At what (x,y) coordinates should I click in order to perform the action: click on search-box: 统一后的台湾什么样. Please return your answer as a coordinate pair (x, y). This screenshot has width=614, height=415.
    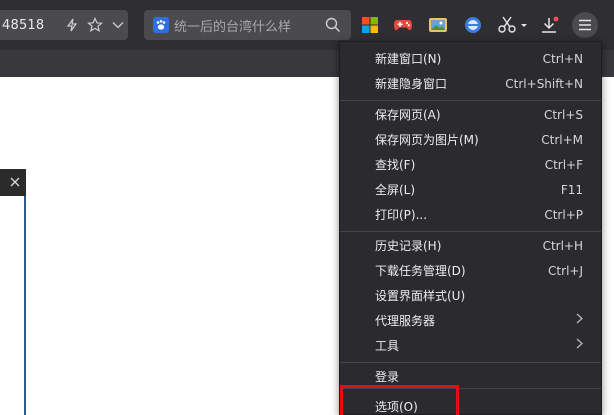
    Looking at the image, I should click on (247, 25).